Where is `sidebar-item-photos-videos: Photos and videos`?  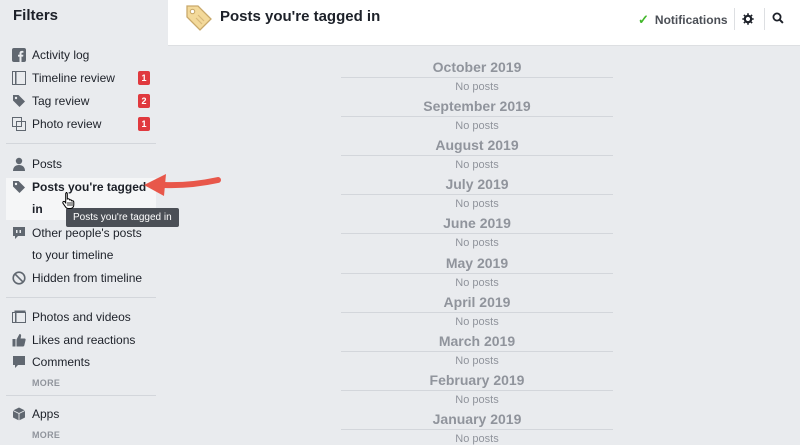 sidebar-item-photos-videos: Photos and videos is located at coordinates (81, 317).